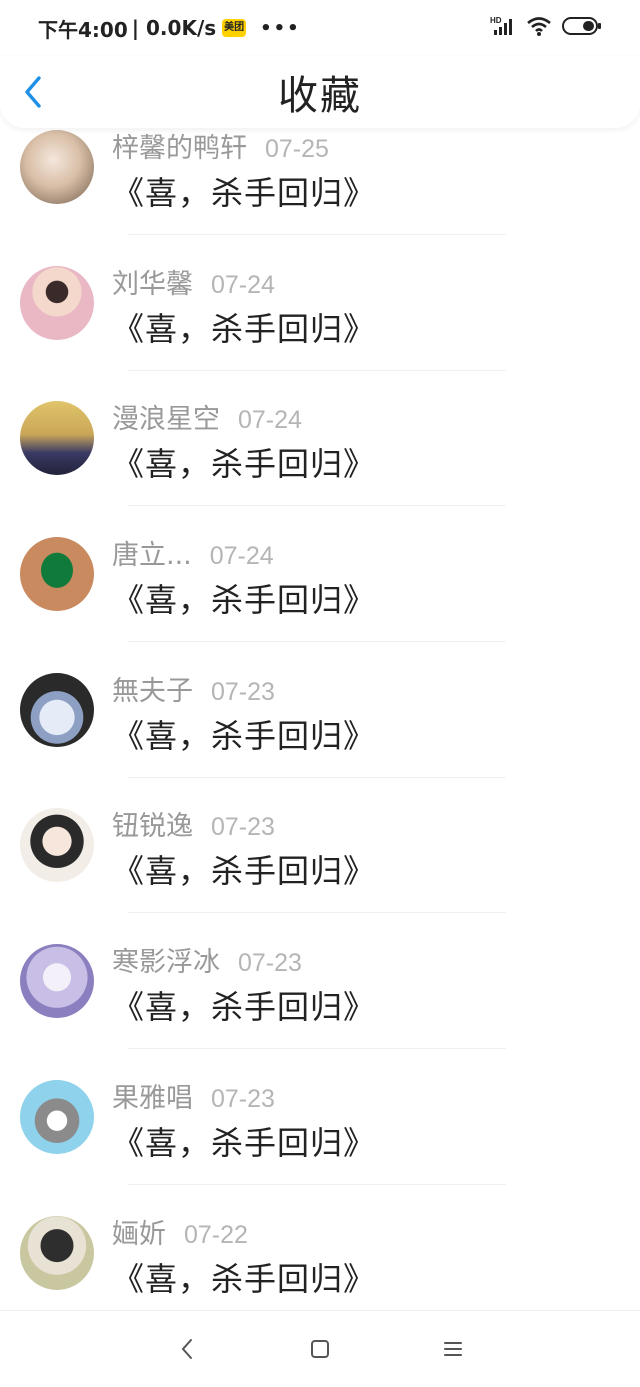 This screenshot has width=640, height=1387. I want to click on nav-menu-button, so click(453, 1349).